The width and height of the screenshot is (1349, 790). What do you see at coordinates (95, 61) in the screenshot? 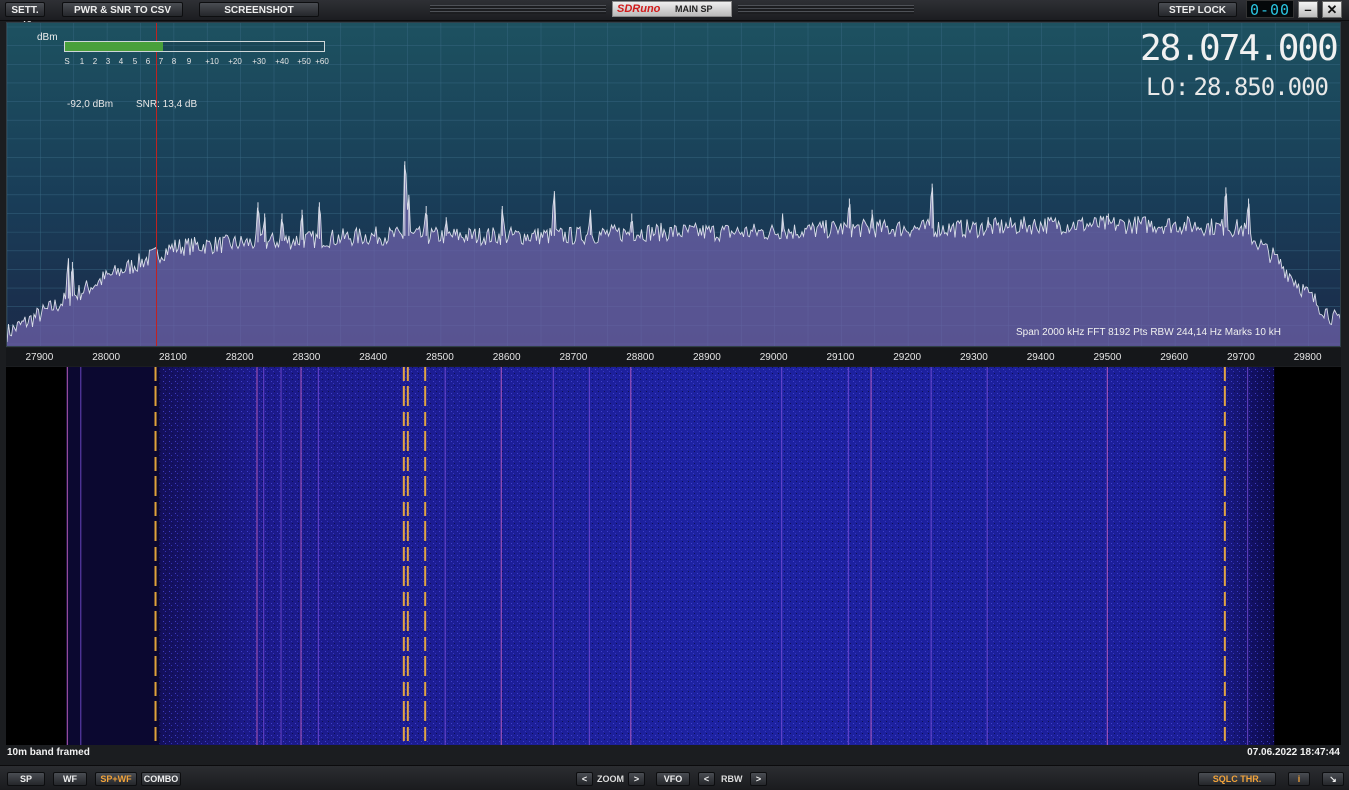
I see `s-meter-tick: 2` at bounding box center [95, 61].